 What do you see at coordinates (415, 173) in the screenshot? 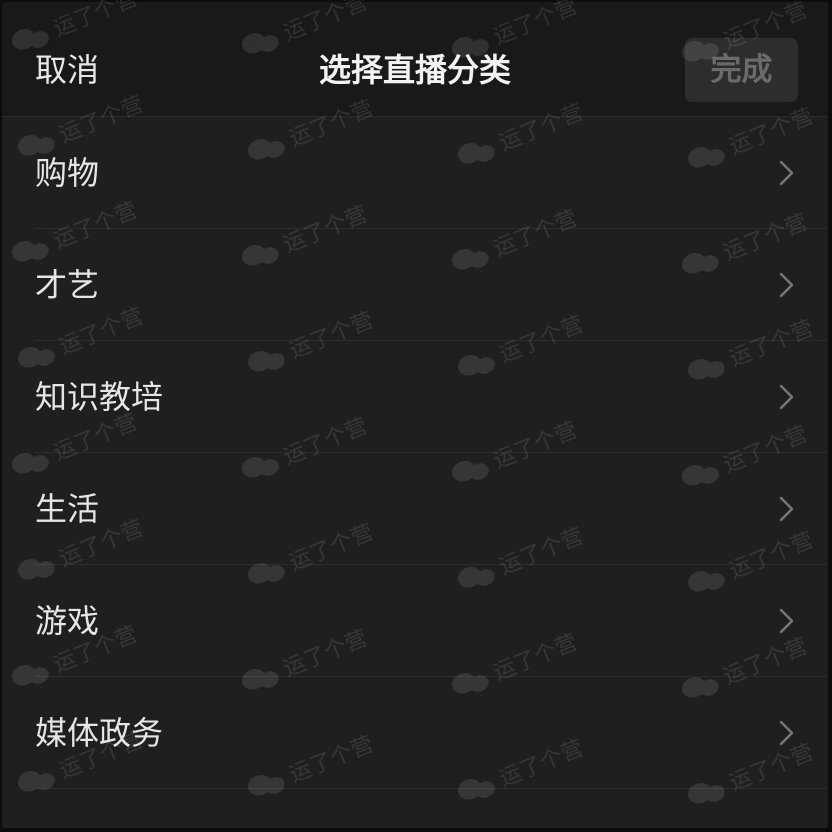
I see `category-item-shopping: 购物` at bounding box center [415, 173].